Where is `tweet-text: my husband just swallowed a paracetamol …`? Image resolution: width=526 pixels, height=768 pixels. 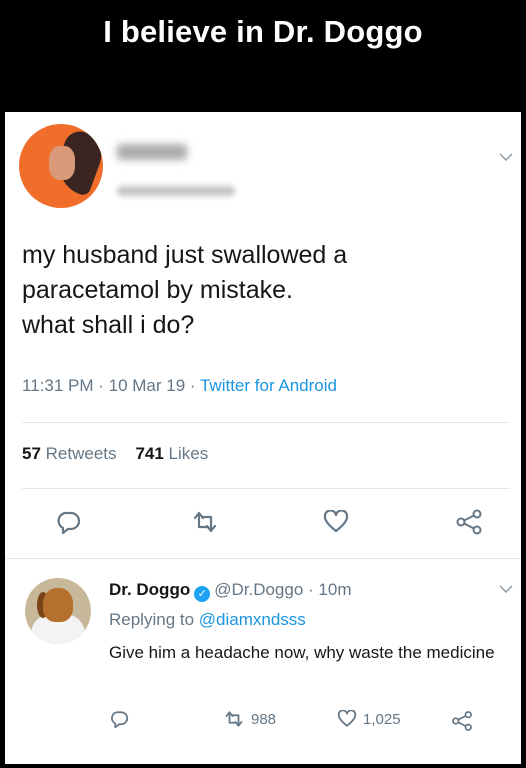 tweet-text: my husband just swallowed a paracetamol … is located at coordinates (184, 290).